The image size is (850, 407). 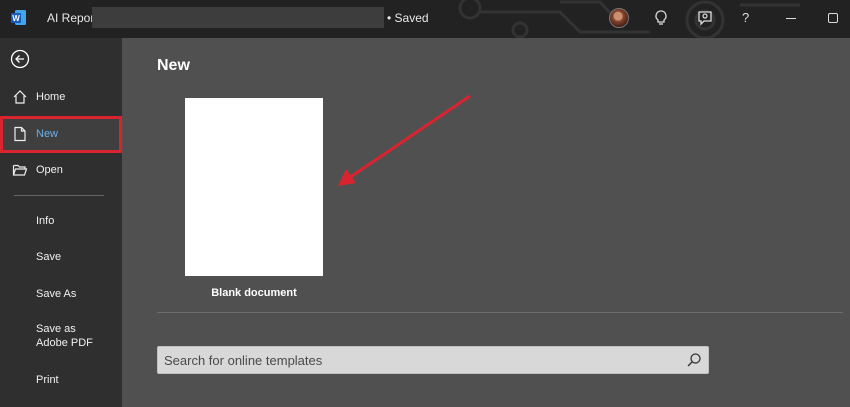 What do you see at coordinates (72, 18) in the screenshot?
I see `document-title: AI Report` at bounding box center [72, 18].